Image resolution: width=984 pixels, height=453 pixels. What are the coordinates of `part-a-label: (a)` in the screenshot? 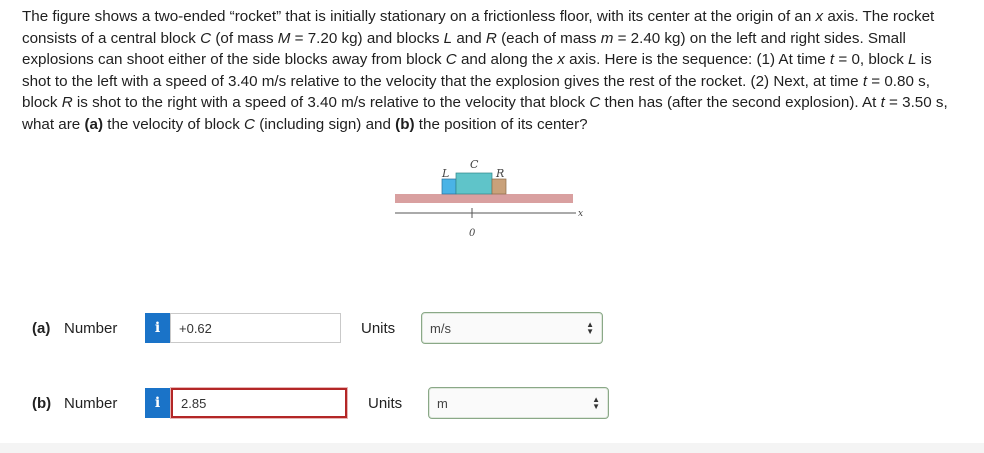 It's located at (41, 328).